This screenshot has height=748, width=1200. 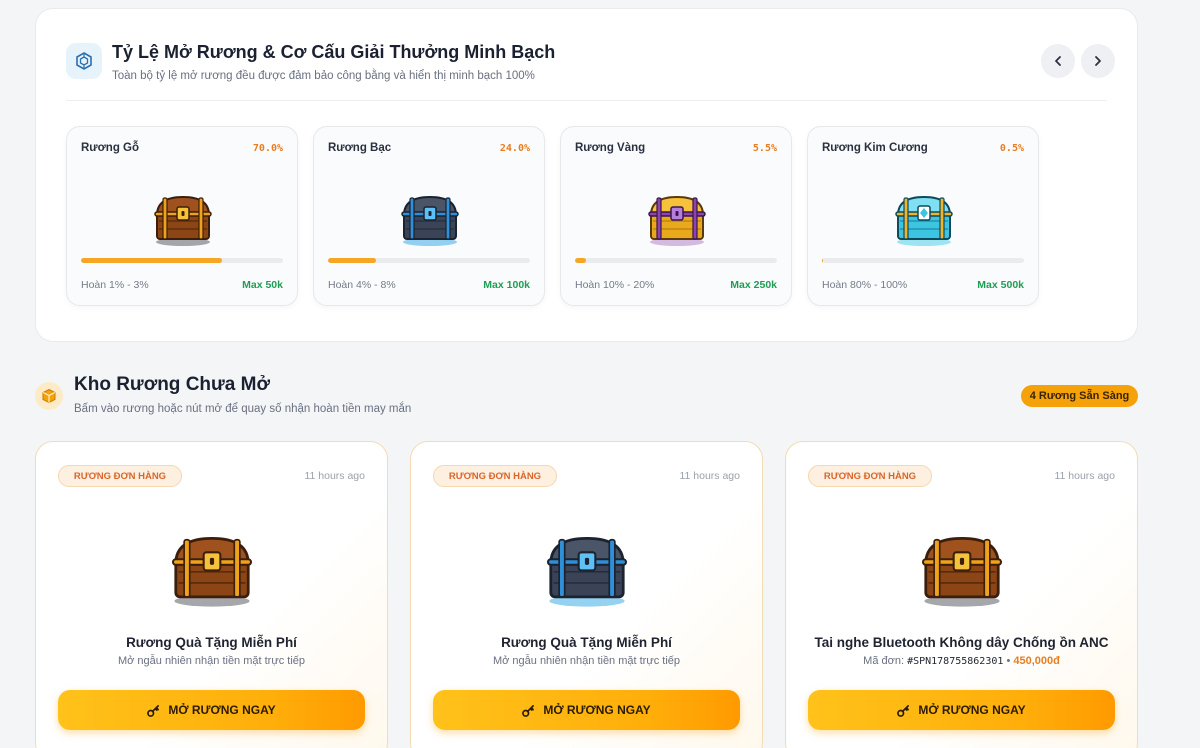 I want to click on tier-name: Rương Vàng, so click(x=610, y=148).